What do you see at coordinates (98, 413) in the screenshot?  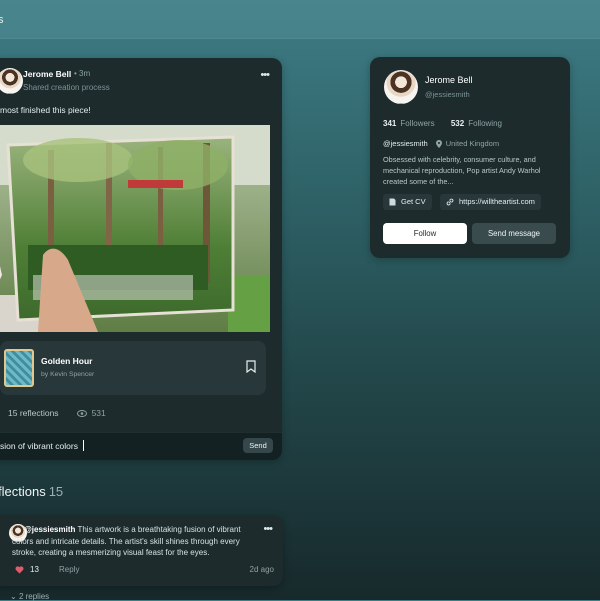 I see `views-count: 531` at bounding box center [98, 413].